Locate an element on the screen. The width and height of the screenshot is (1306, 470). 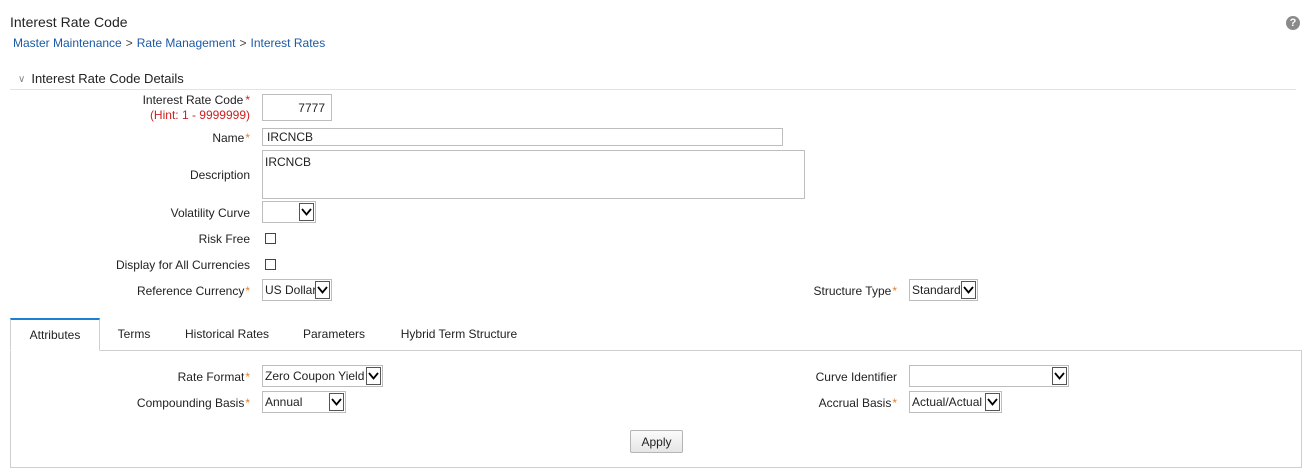
interest-rate-code-label: Interest Rate Code * is located at coordinates (196, 100).